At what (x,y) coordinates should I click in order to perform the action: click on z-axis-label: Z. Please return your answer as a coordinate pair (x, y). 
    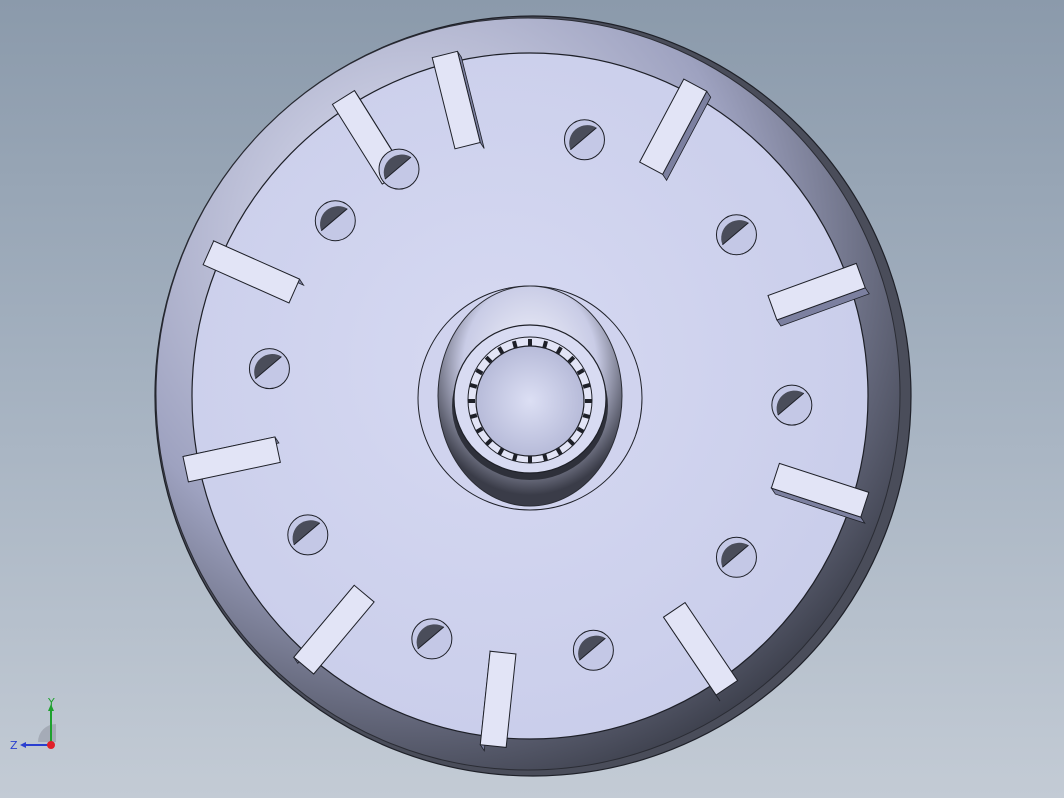
    Looking at the image, I should click on (14, 745).